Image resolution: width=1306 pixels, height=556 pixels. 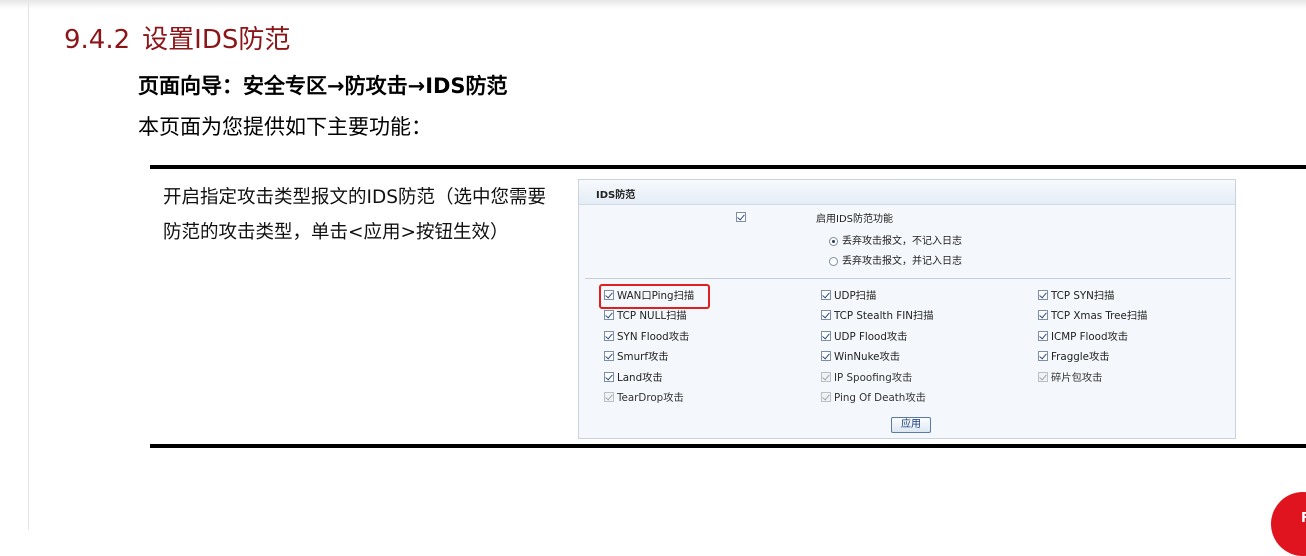 What do you see at coordinates (28, 265) in the screenshot?
I see `left-margin-rule` at bounding box center [28, 265].